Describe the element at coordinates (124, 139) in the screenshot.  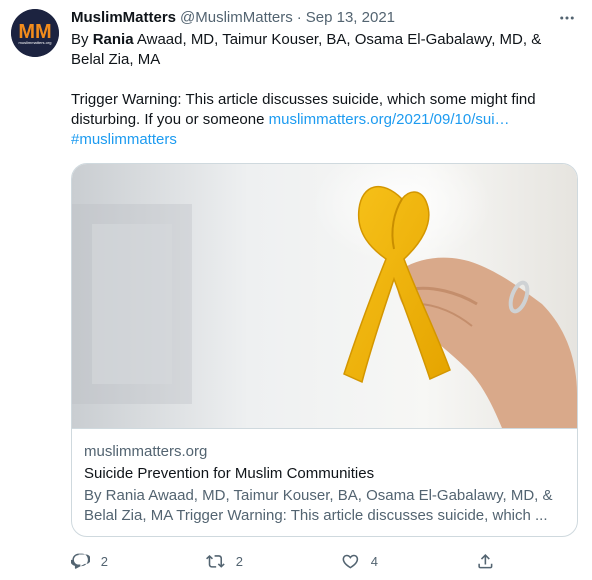
I see `hashtag-link: #muslimmatters` at that location.